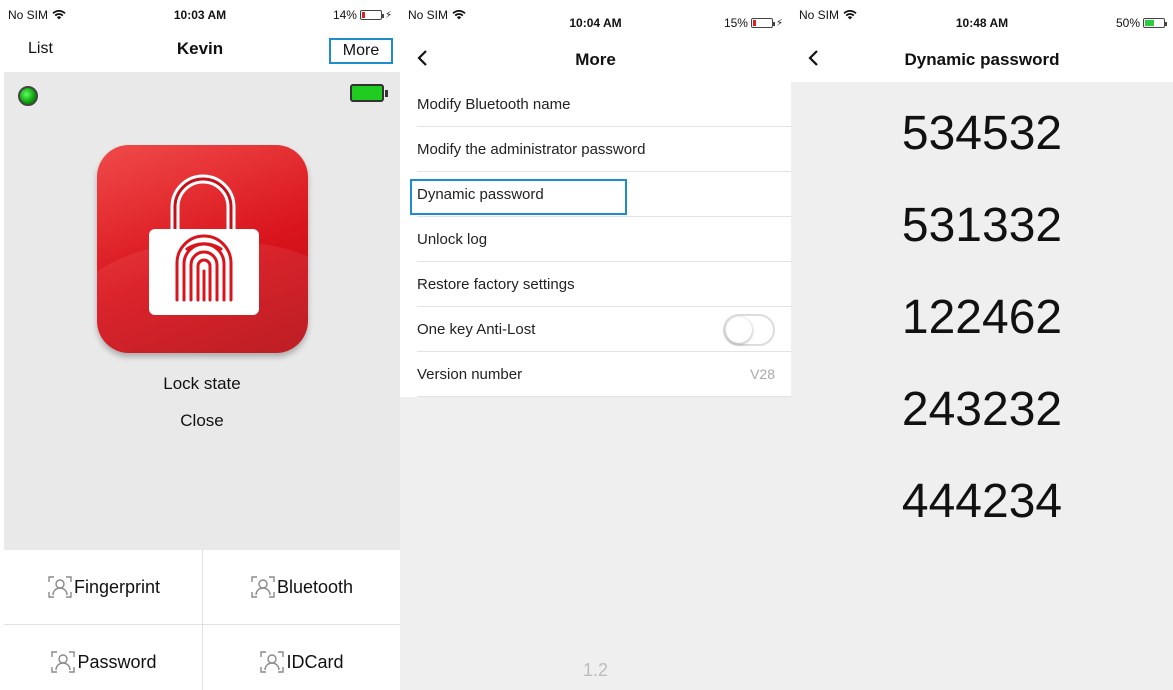 Image resolution: width=1173 pixels, height=690 pixels. Describe the element at coordinates (494, 104) in the screenshot. I see `menu-item-label: Modify Bluetooth name` at that location.